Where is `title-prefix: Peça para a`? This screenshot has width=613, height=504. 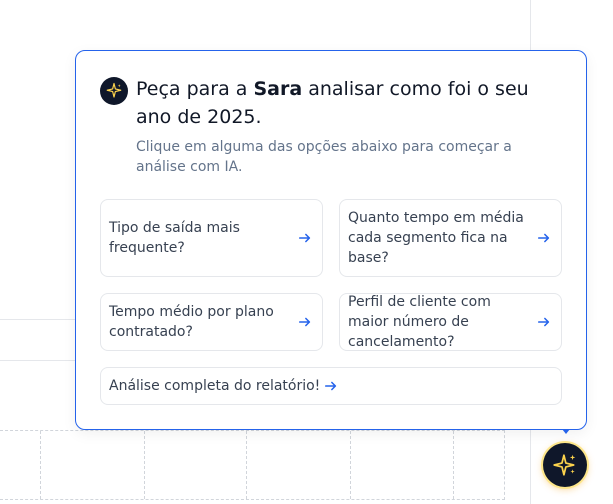 title-prefix: Peça para a is located at coordinates (195, 89).